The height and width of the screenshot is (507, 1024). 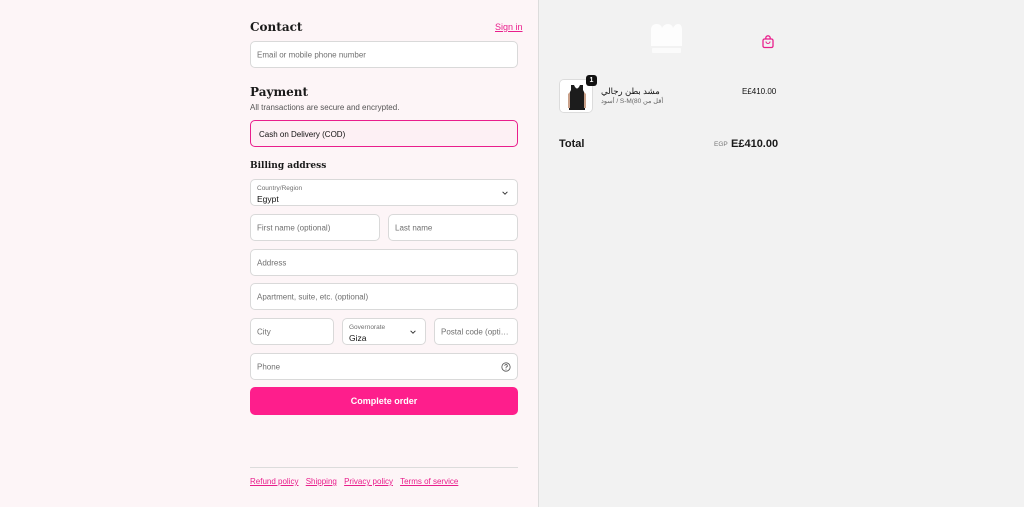 I want to click on first-name-field: First name (optional), so click(x=315, y=227).